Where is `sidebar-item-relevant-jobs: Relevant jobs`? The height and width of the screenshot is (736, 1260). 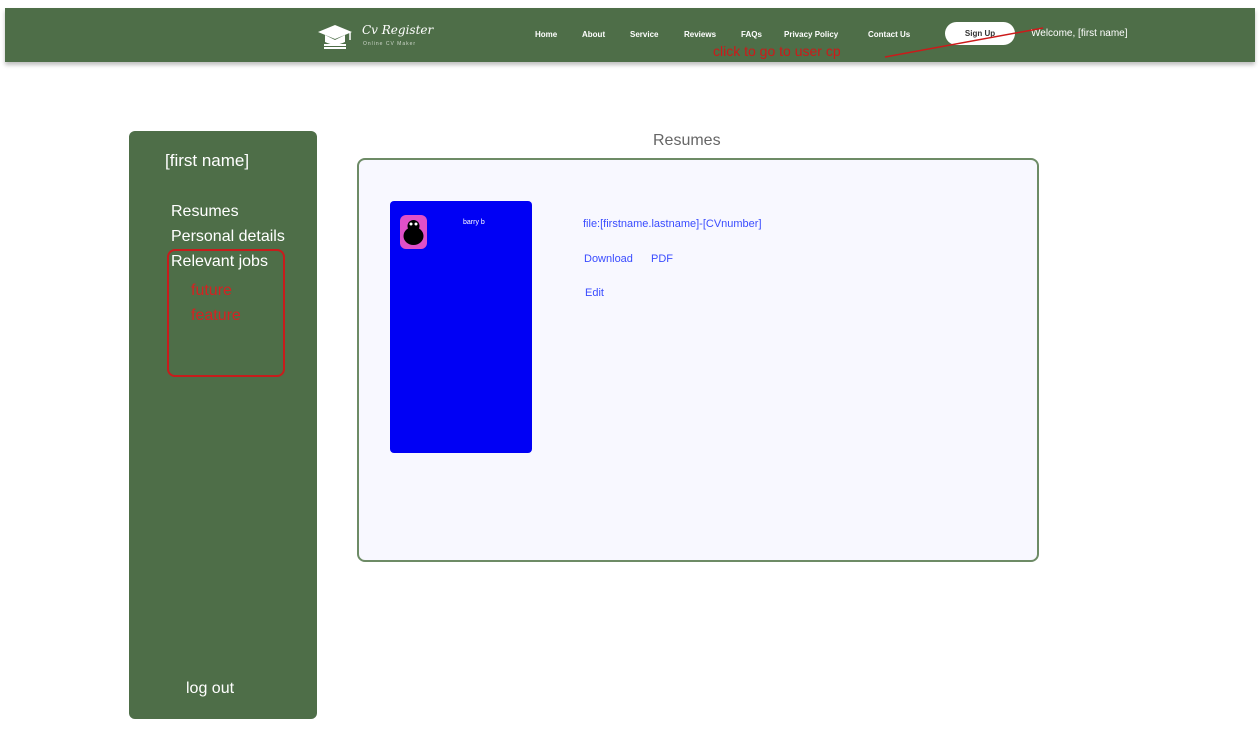
sidebar-item-relevant-jobs: Relevant jobs is located at coordinates (219, 262).